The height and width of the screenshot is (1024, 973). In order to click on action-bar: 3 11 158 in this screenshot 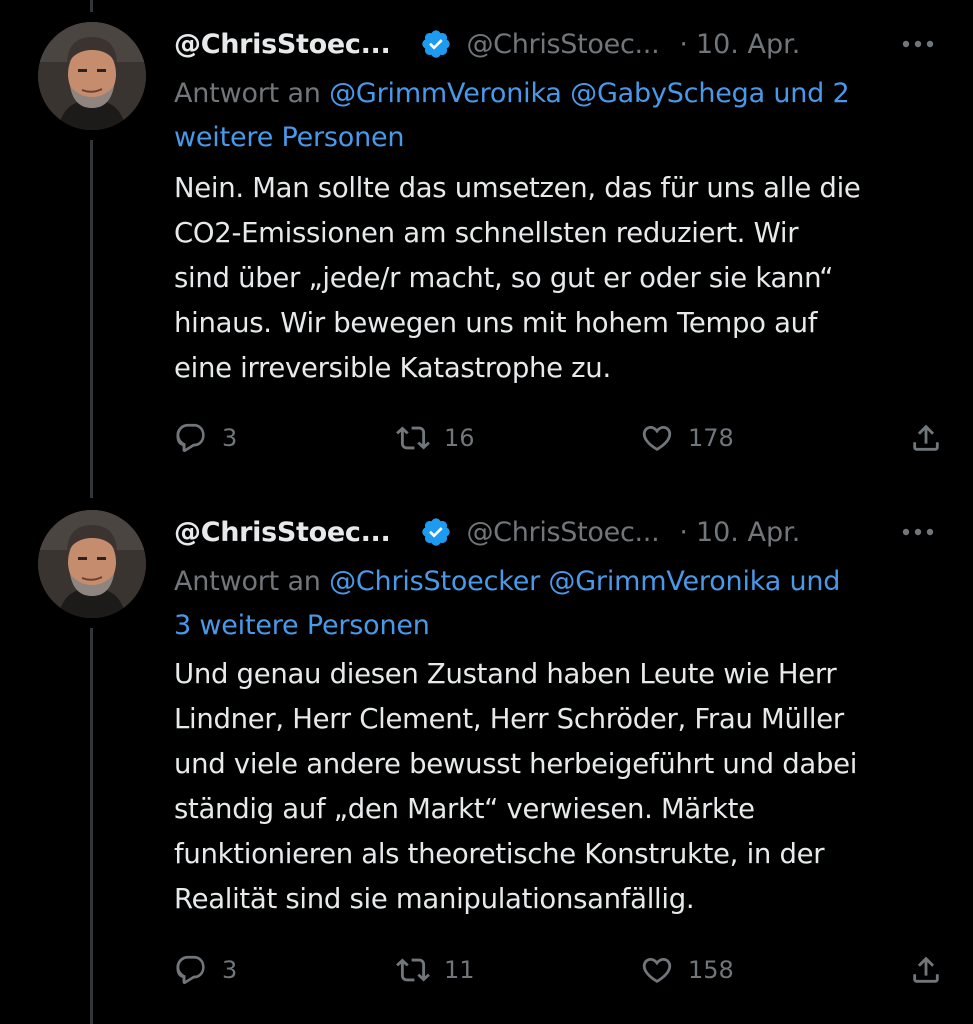, I will do `click(558, 970)`.